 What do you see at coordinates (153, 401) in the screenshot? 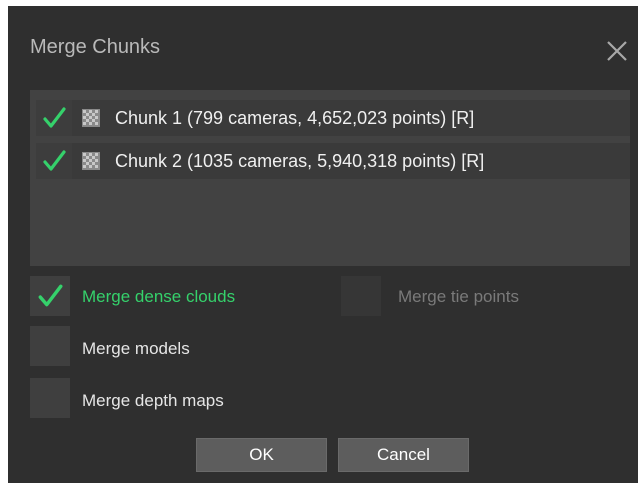
I see `merge-depth-maps-label: Merge depth maps` at bounding box center [153, 401].